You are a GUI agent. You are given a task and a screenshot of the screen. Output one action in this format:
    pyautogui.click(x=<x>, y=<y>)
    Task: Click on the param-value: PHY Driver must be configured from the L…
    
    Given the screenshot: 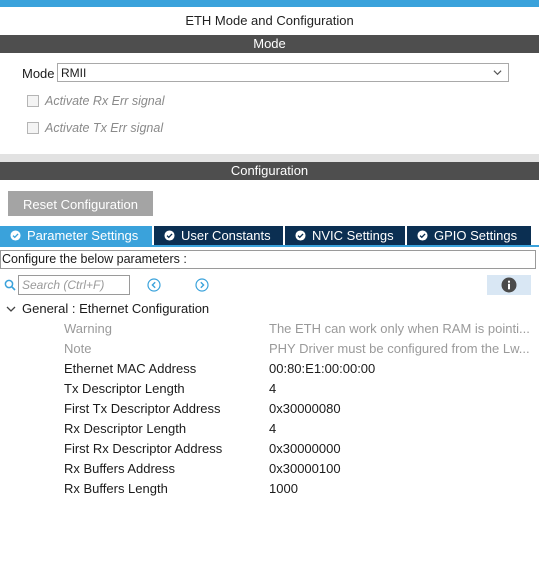 What is the action you would take?
    pyautogui.click(x=399, y=348)
    